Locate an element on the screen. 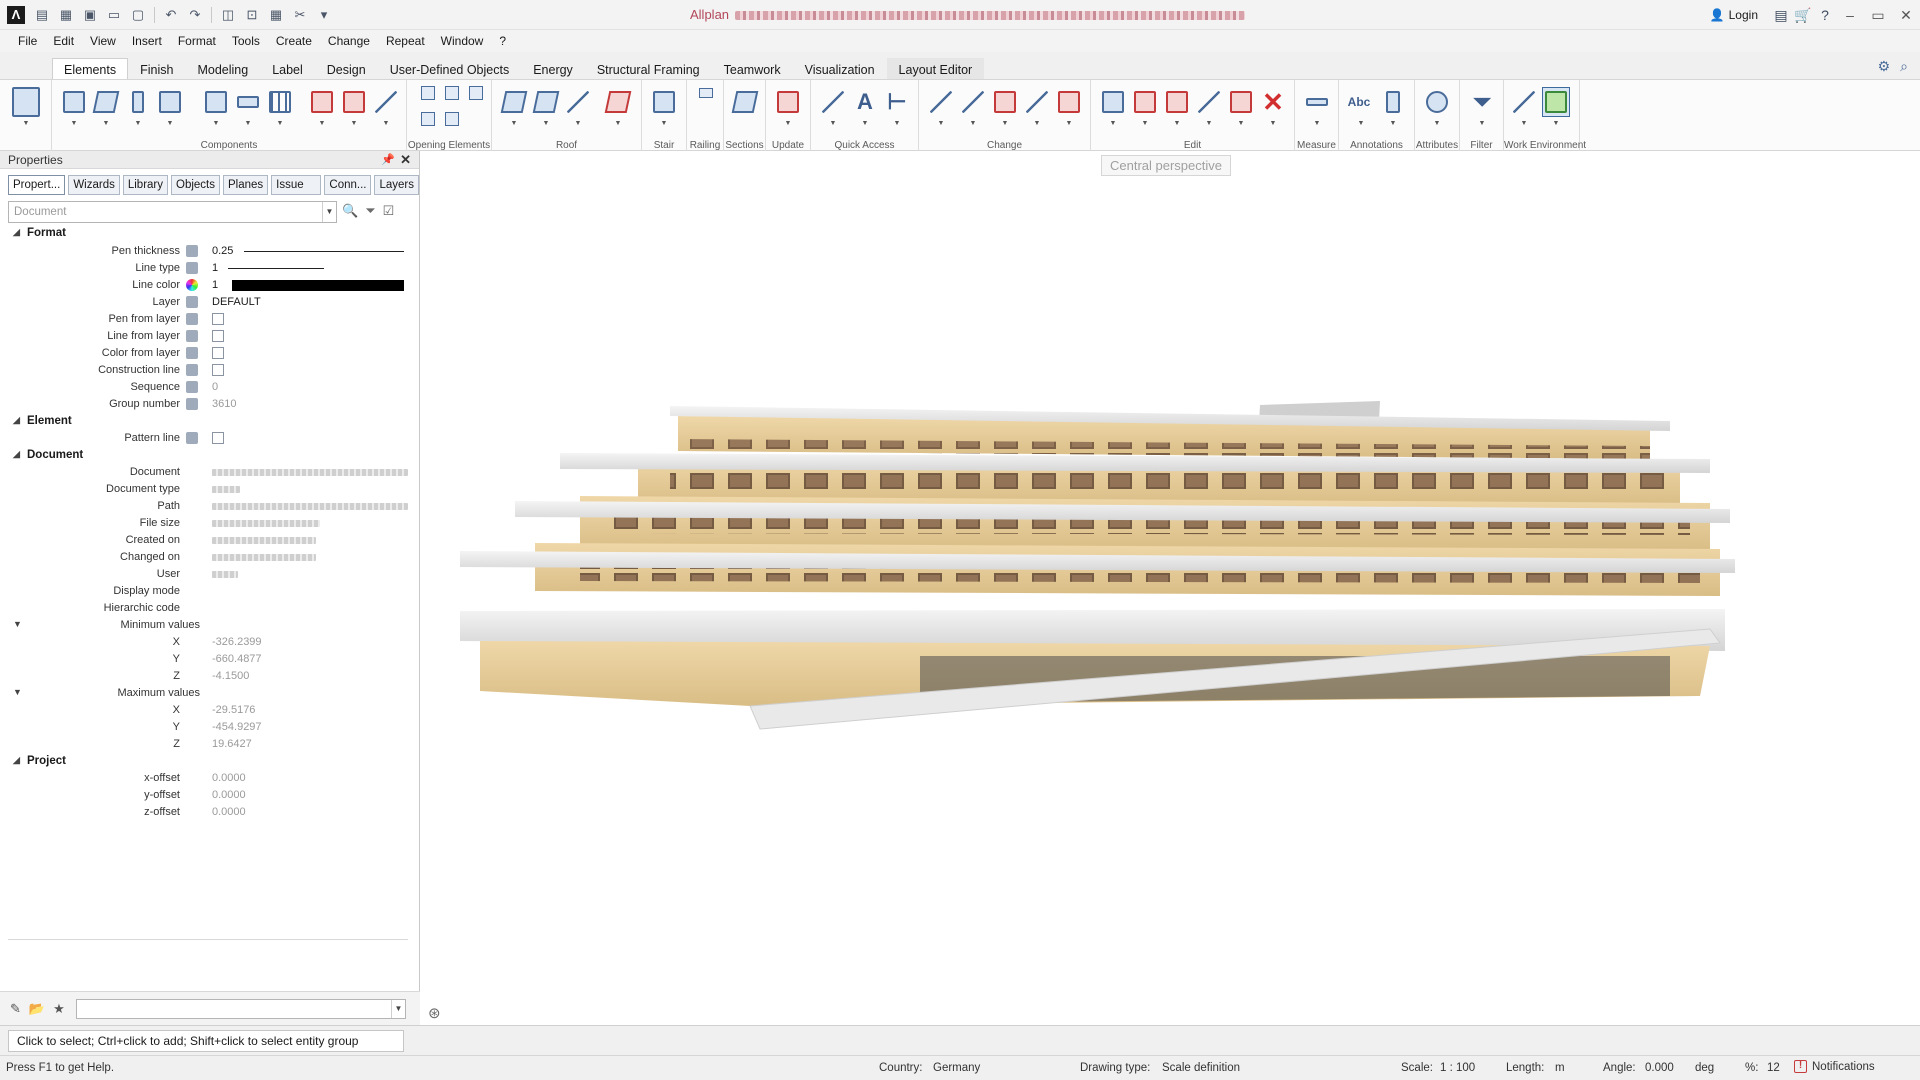  dimension-line-button: ⊢ is located at coordinates (897, 102).